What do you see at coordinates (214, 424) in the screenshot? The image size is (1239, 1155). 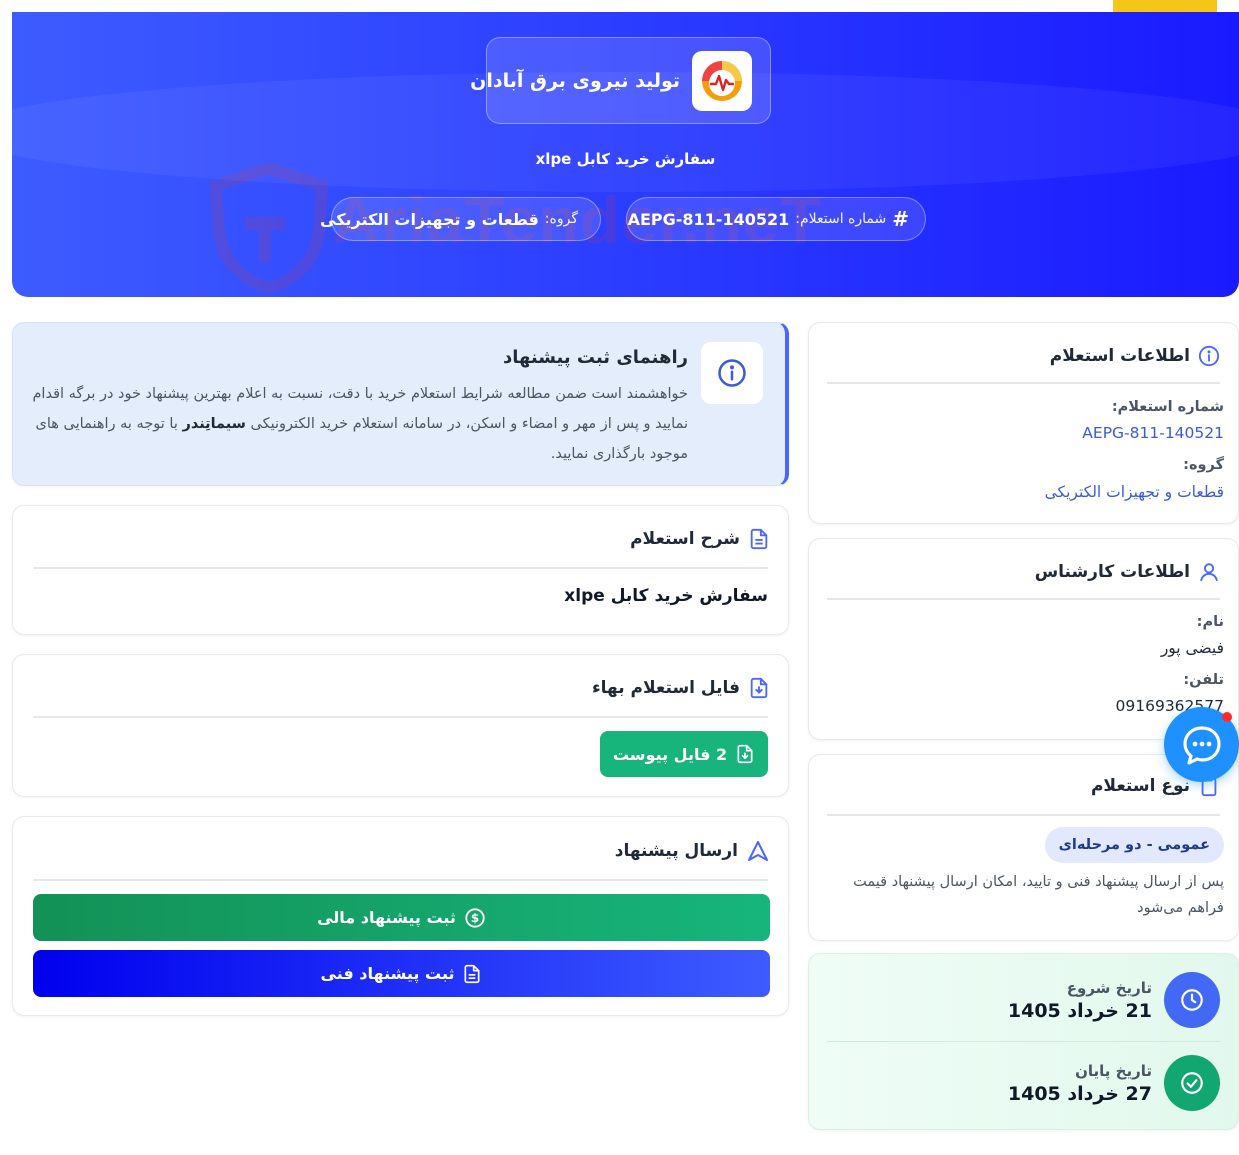 I see `guide-text-brand: سیماتِندر` at bounding box center [214, 424].